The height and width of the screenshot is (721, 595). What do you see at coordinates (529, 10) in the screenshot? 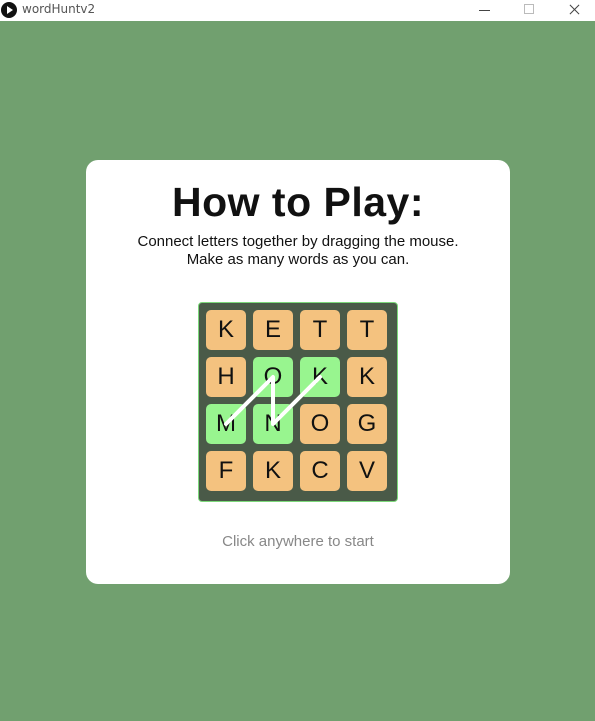
I see `maximize-button` at bounding box center [529, 10].